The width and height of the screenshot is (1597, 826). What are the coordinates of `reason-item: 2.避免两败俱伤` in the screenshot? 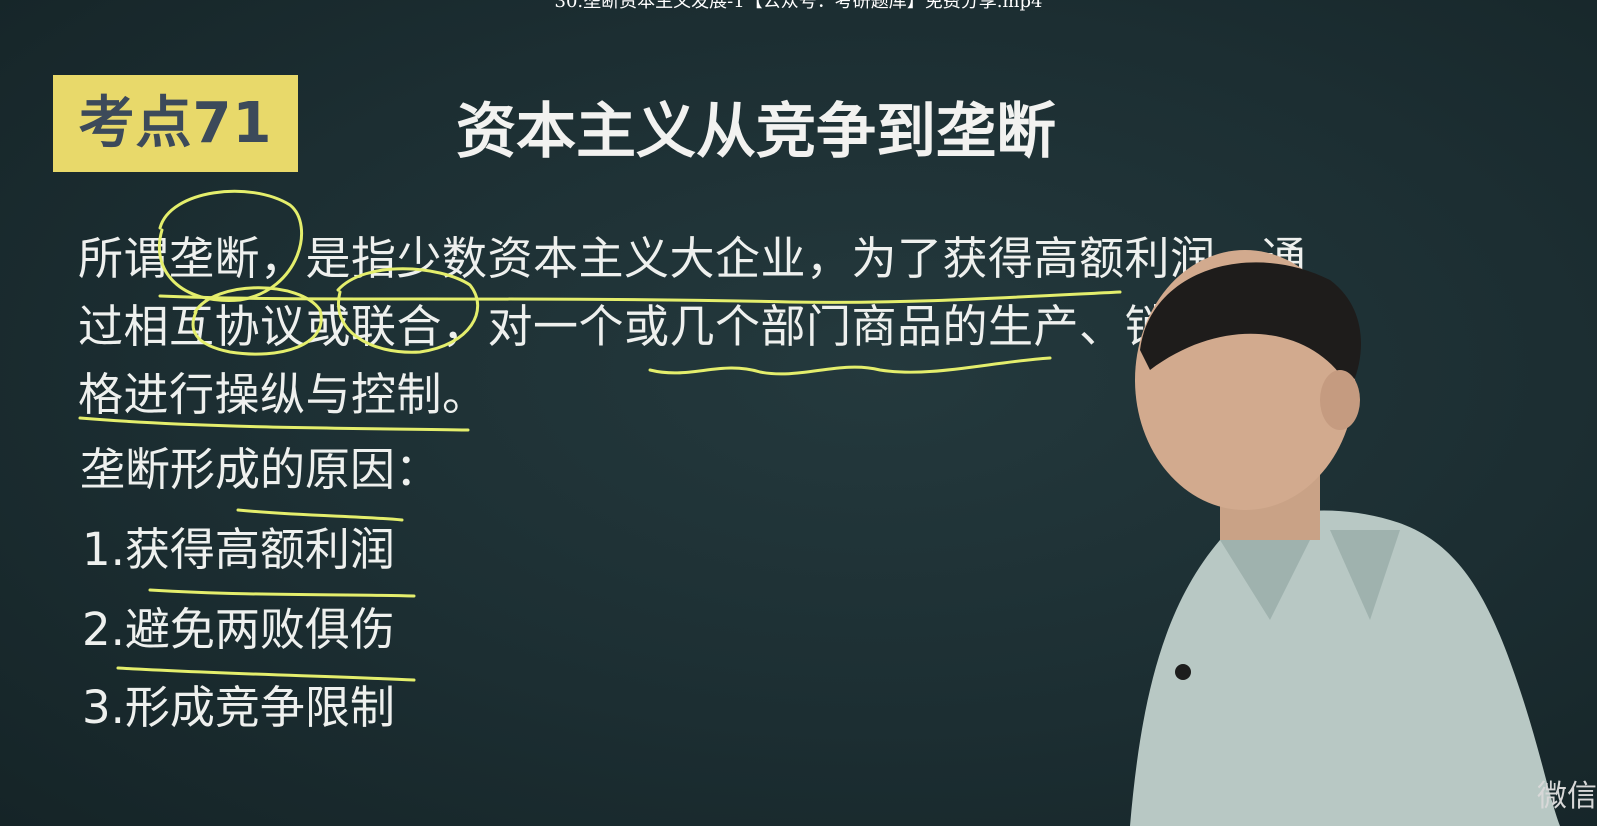 It's located at (238, 629).